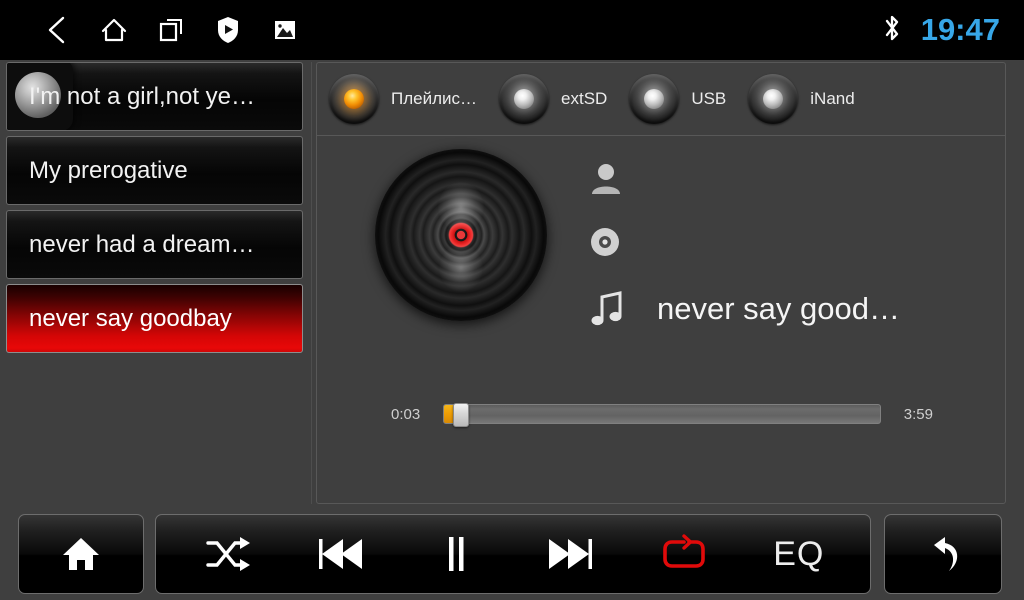  What do you see at coordinates (284, 30) in the screenshot?
I see `gallery-icon` at bounding box center [284, 30].